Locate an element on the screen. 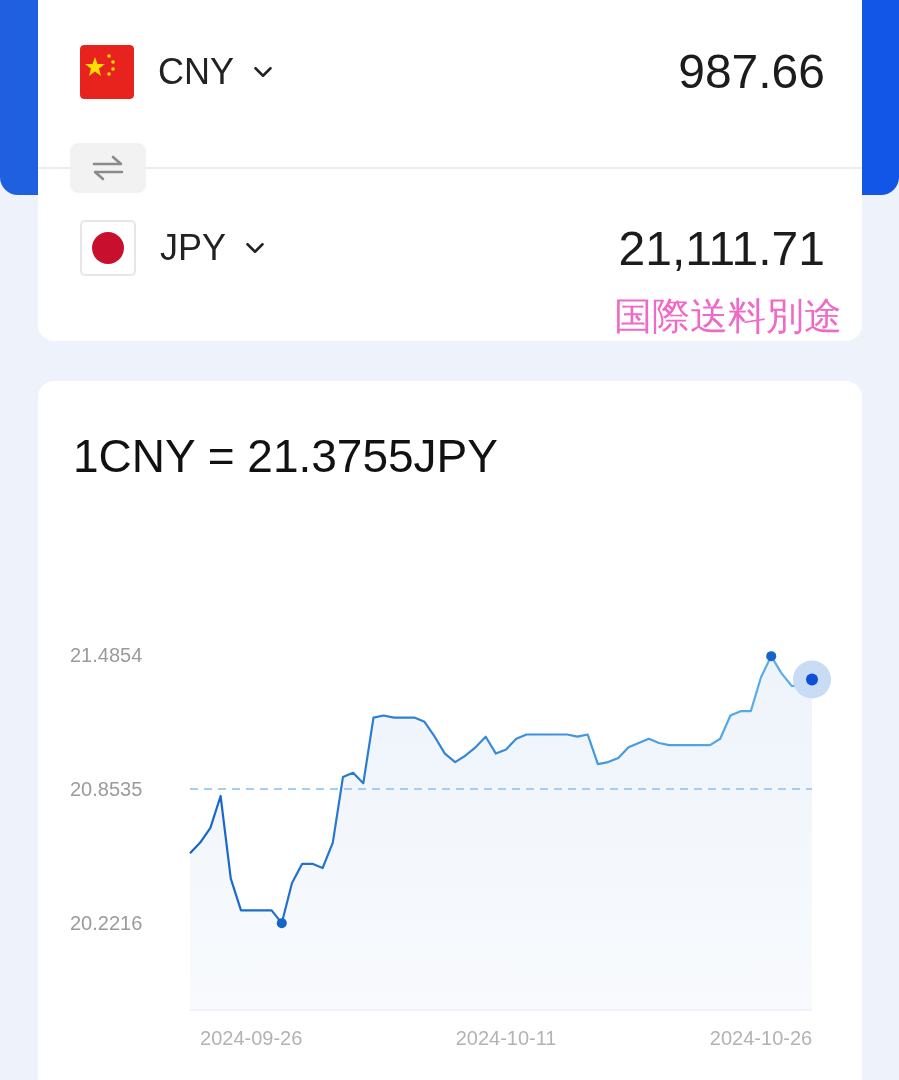  currency-code: JPY is located at coordinates (193, 248).